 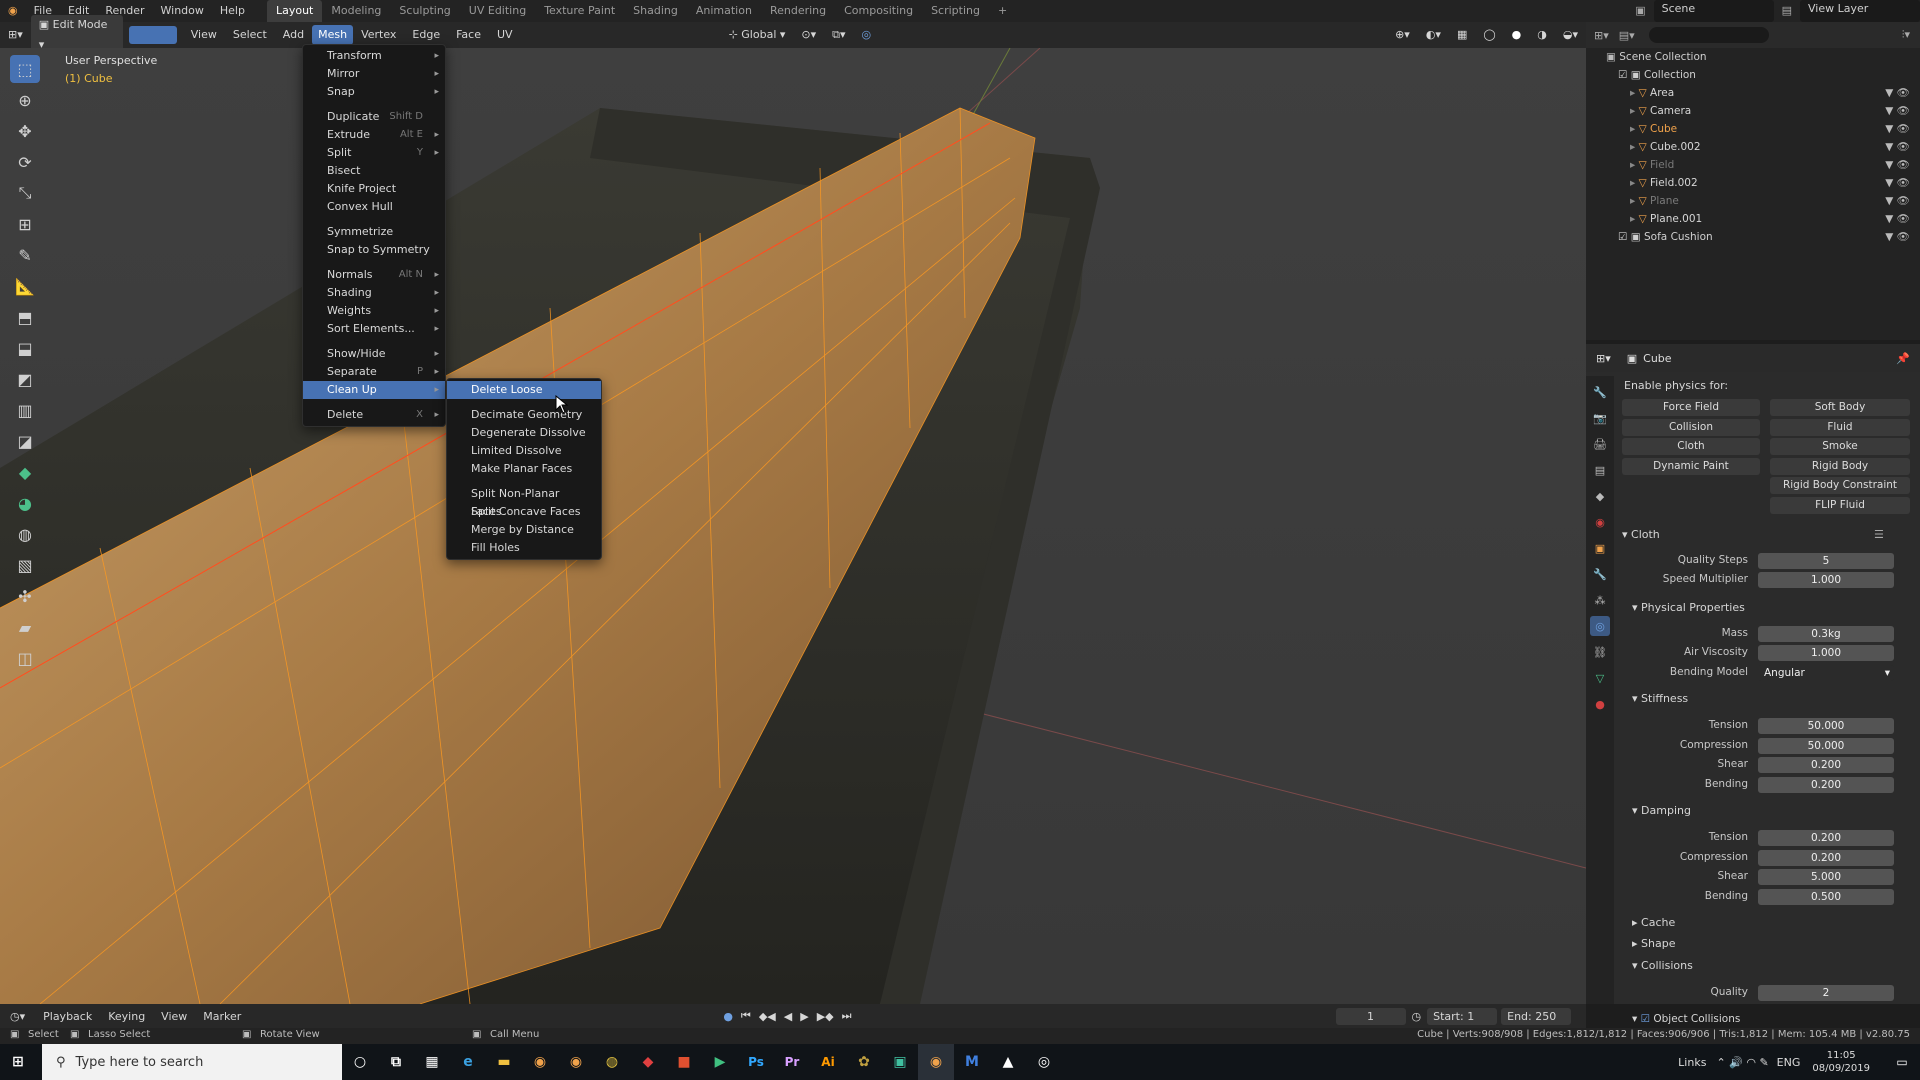 I want to click on current-frame-field: 1, so click(x=1370, y=1016).